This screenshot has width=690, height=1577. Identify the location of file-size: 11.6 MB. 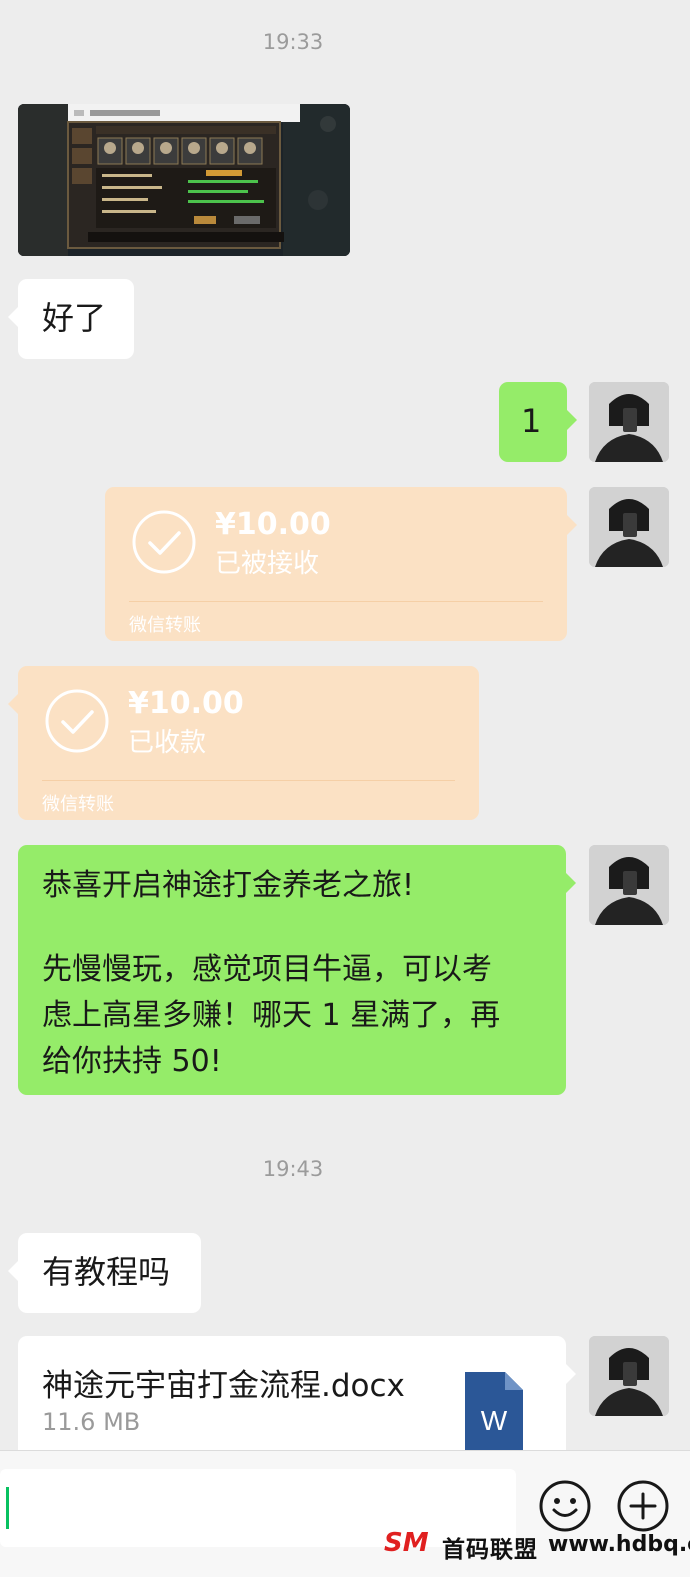
(91, 1422).